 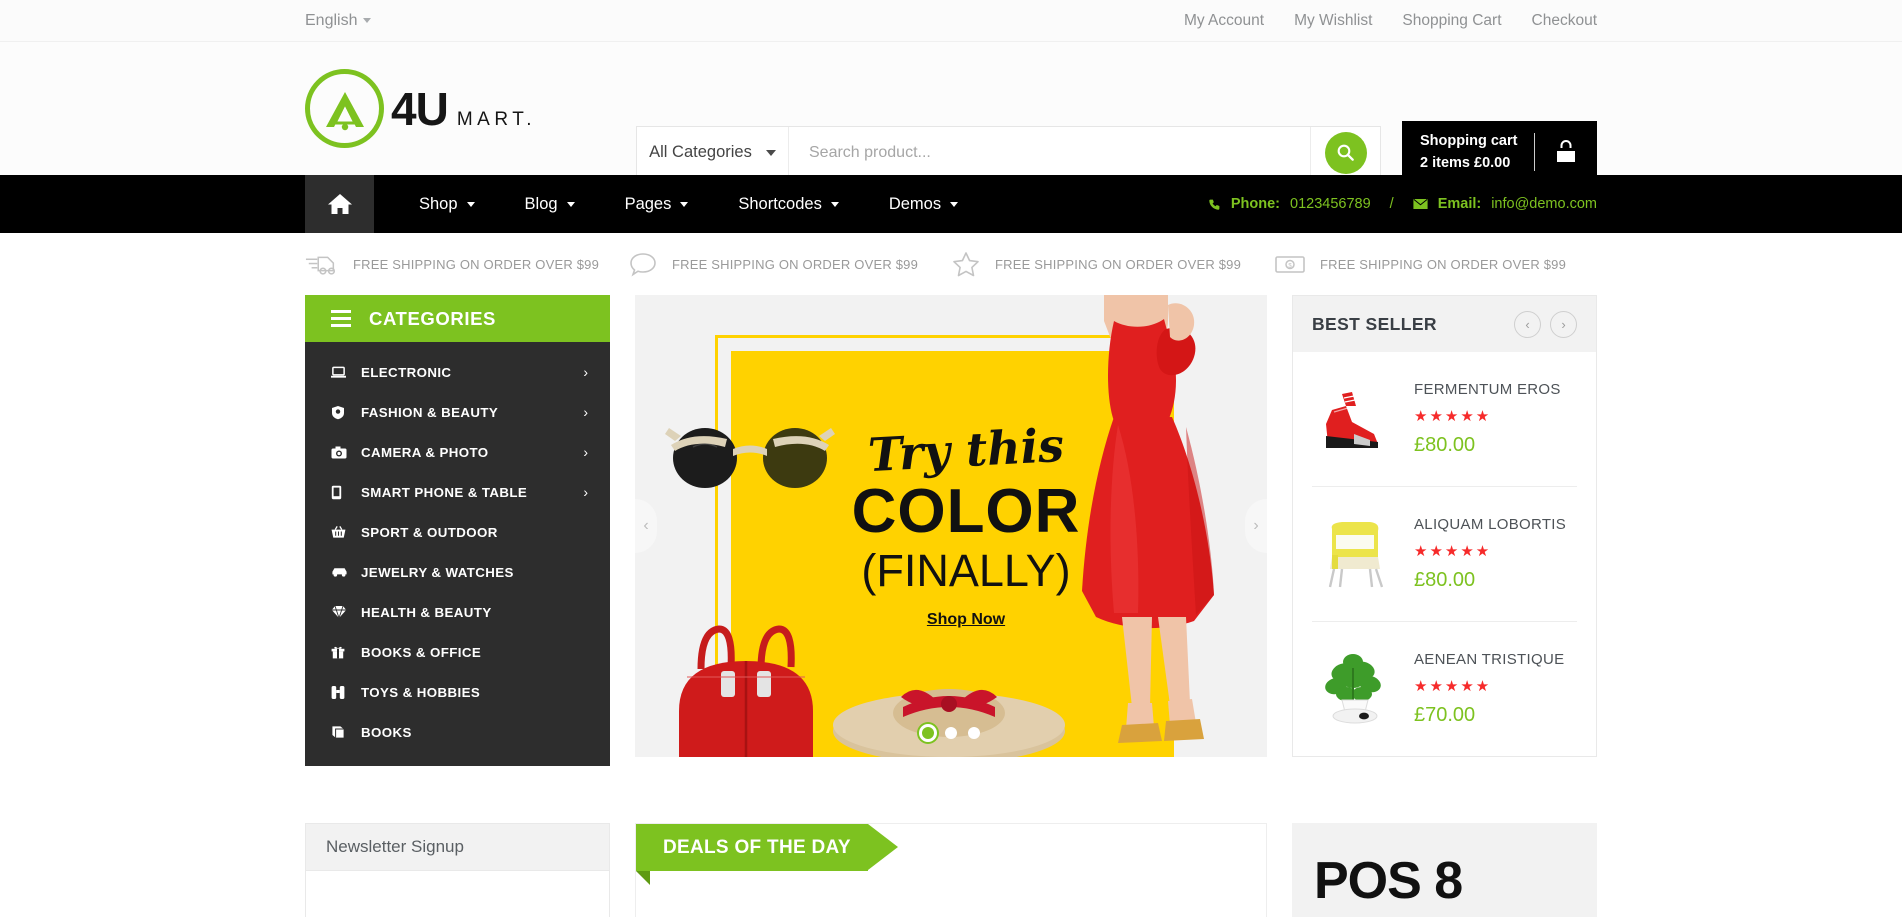 I want to click on newsletter-panel: Newsletter Signup, so click(x=457, y=870).